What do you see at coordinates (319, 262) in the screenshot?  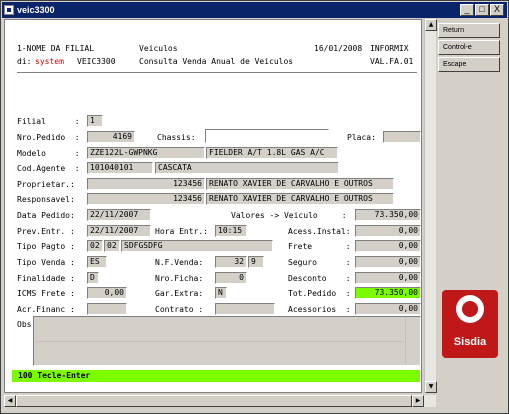 I see `seguro-label: Seguro :` at bounding box center [319, 262].